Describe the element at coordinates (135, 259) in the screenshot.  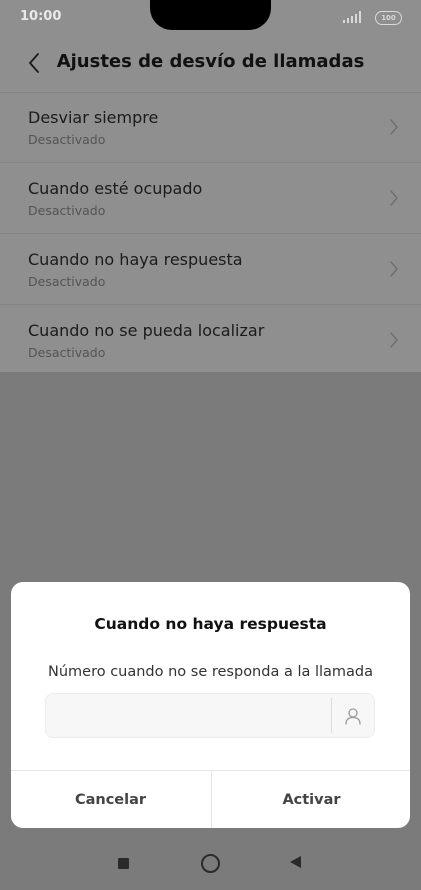
I see `list-item-title: Cuando no haya respuesta` at that location.